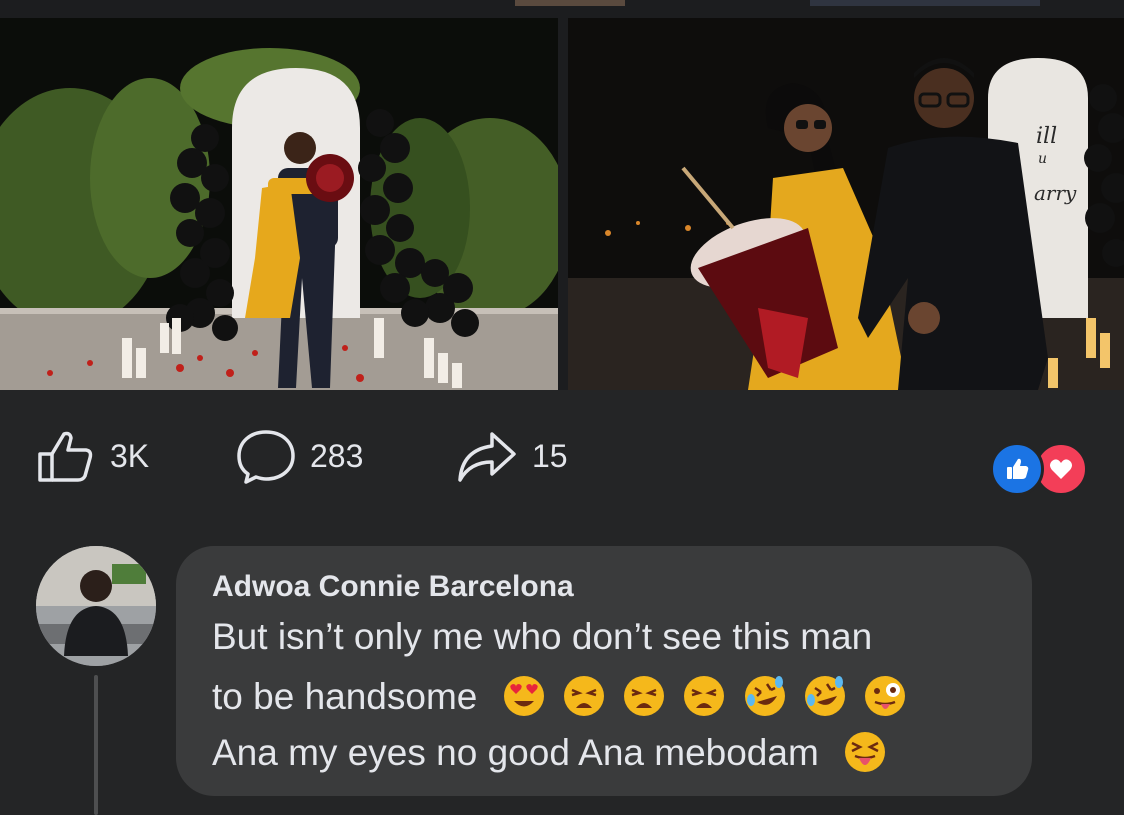 This screenshot has height=815, width=1124. What do you see at coordinates (550, 455) in the screenshot?
I see `share-count: 15` at bounding box center [550, 455].